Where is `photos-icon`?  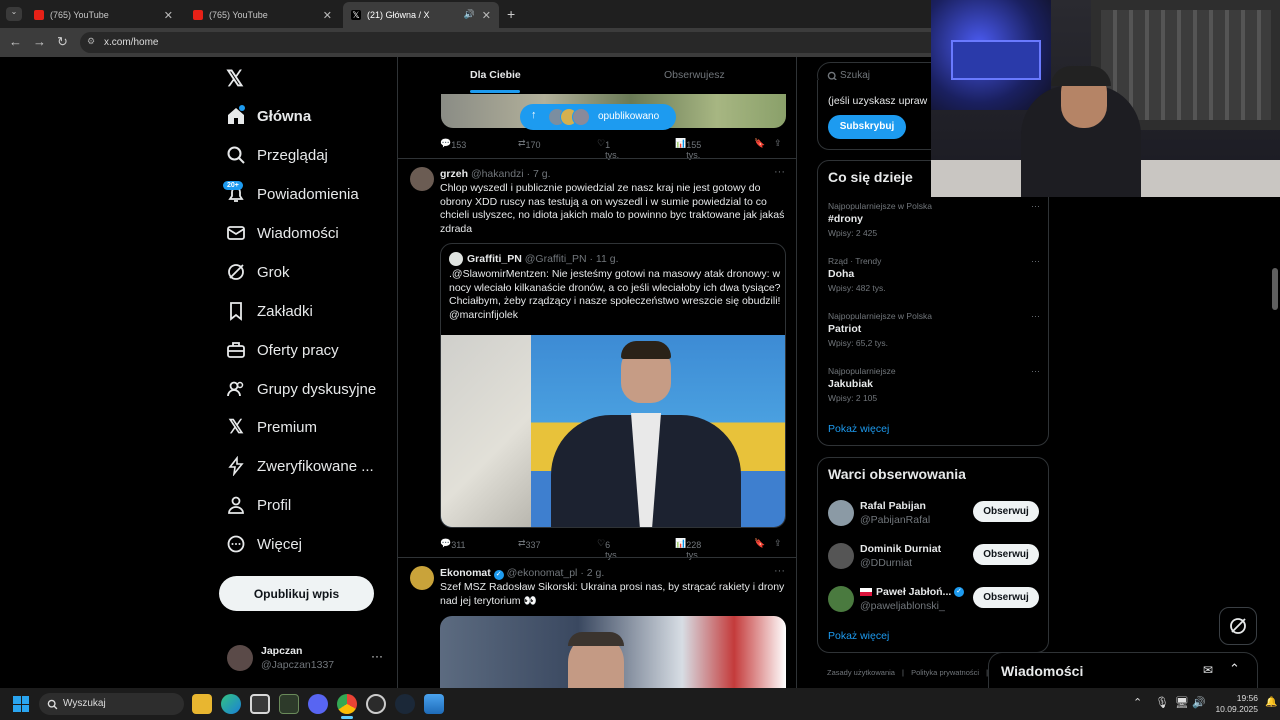
photos-icon is located at coordinates (434, 704).